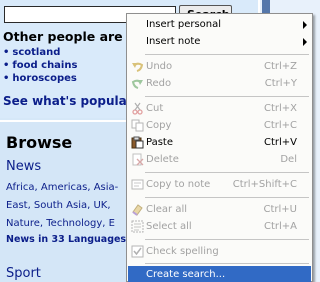  What do you see at coordinates (219, 227) in the screenshot?
I see `menu-item-select-all: Select all Ctrl+A` at bounding box center [219, 227].